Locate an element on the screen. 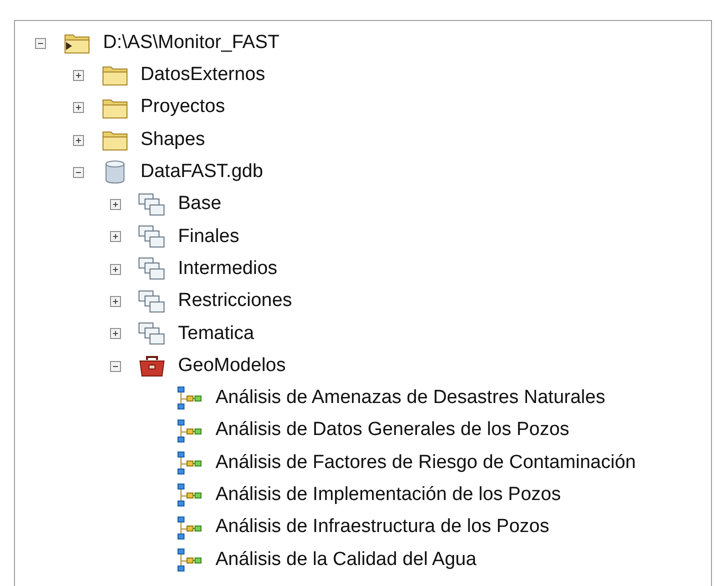  toolbox-icon is located at coordinates (152, 366).